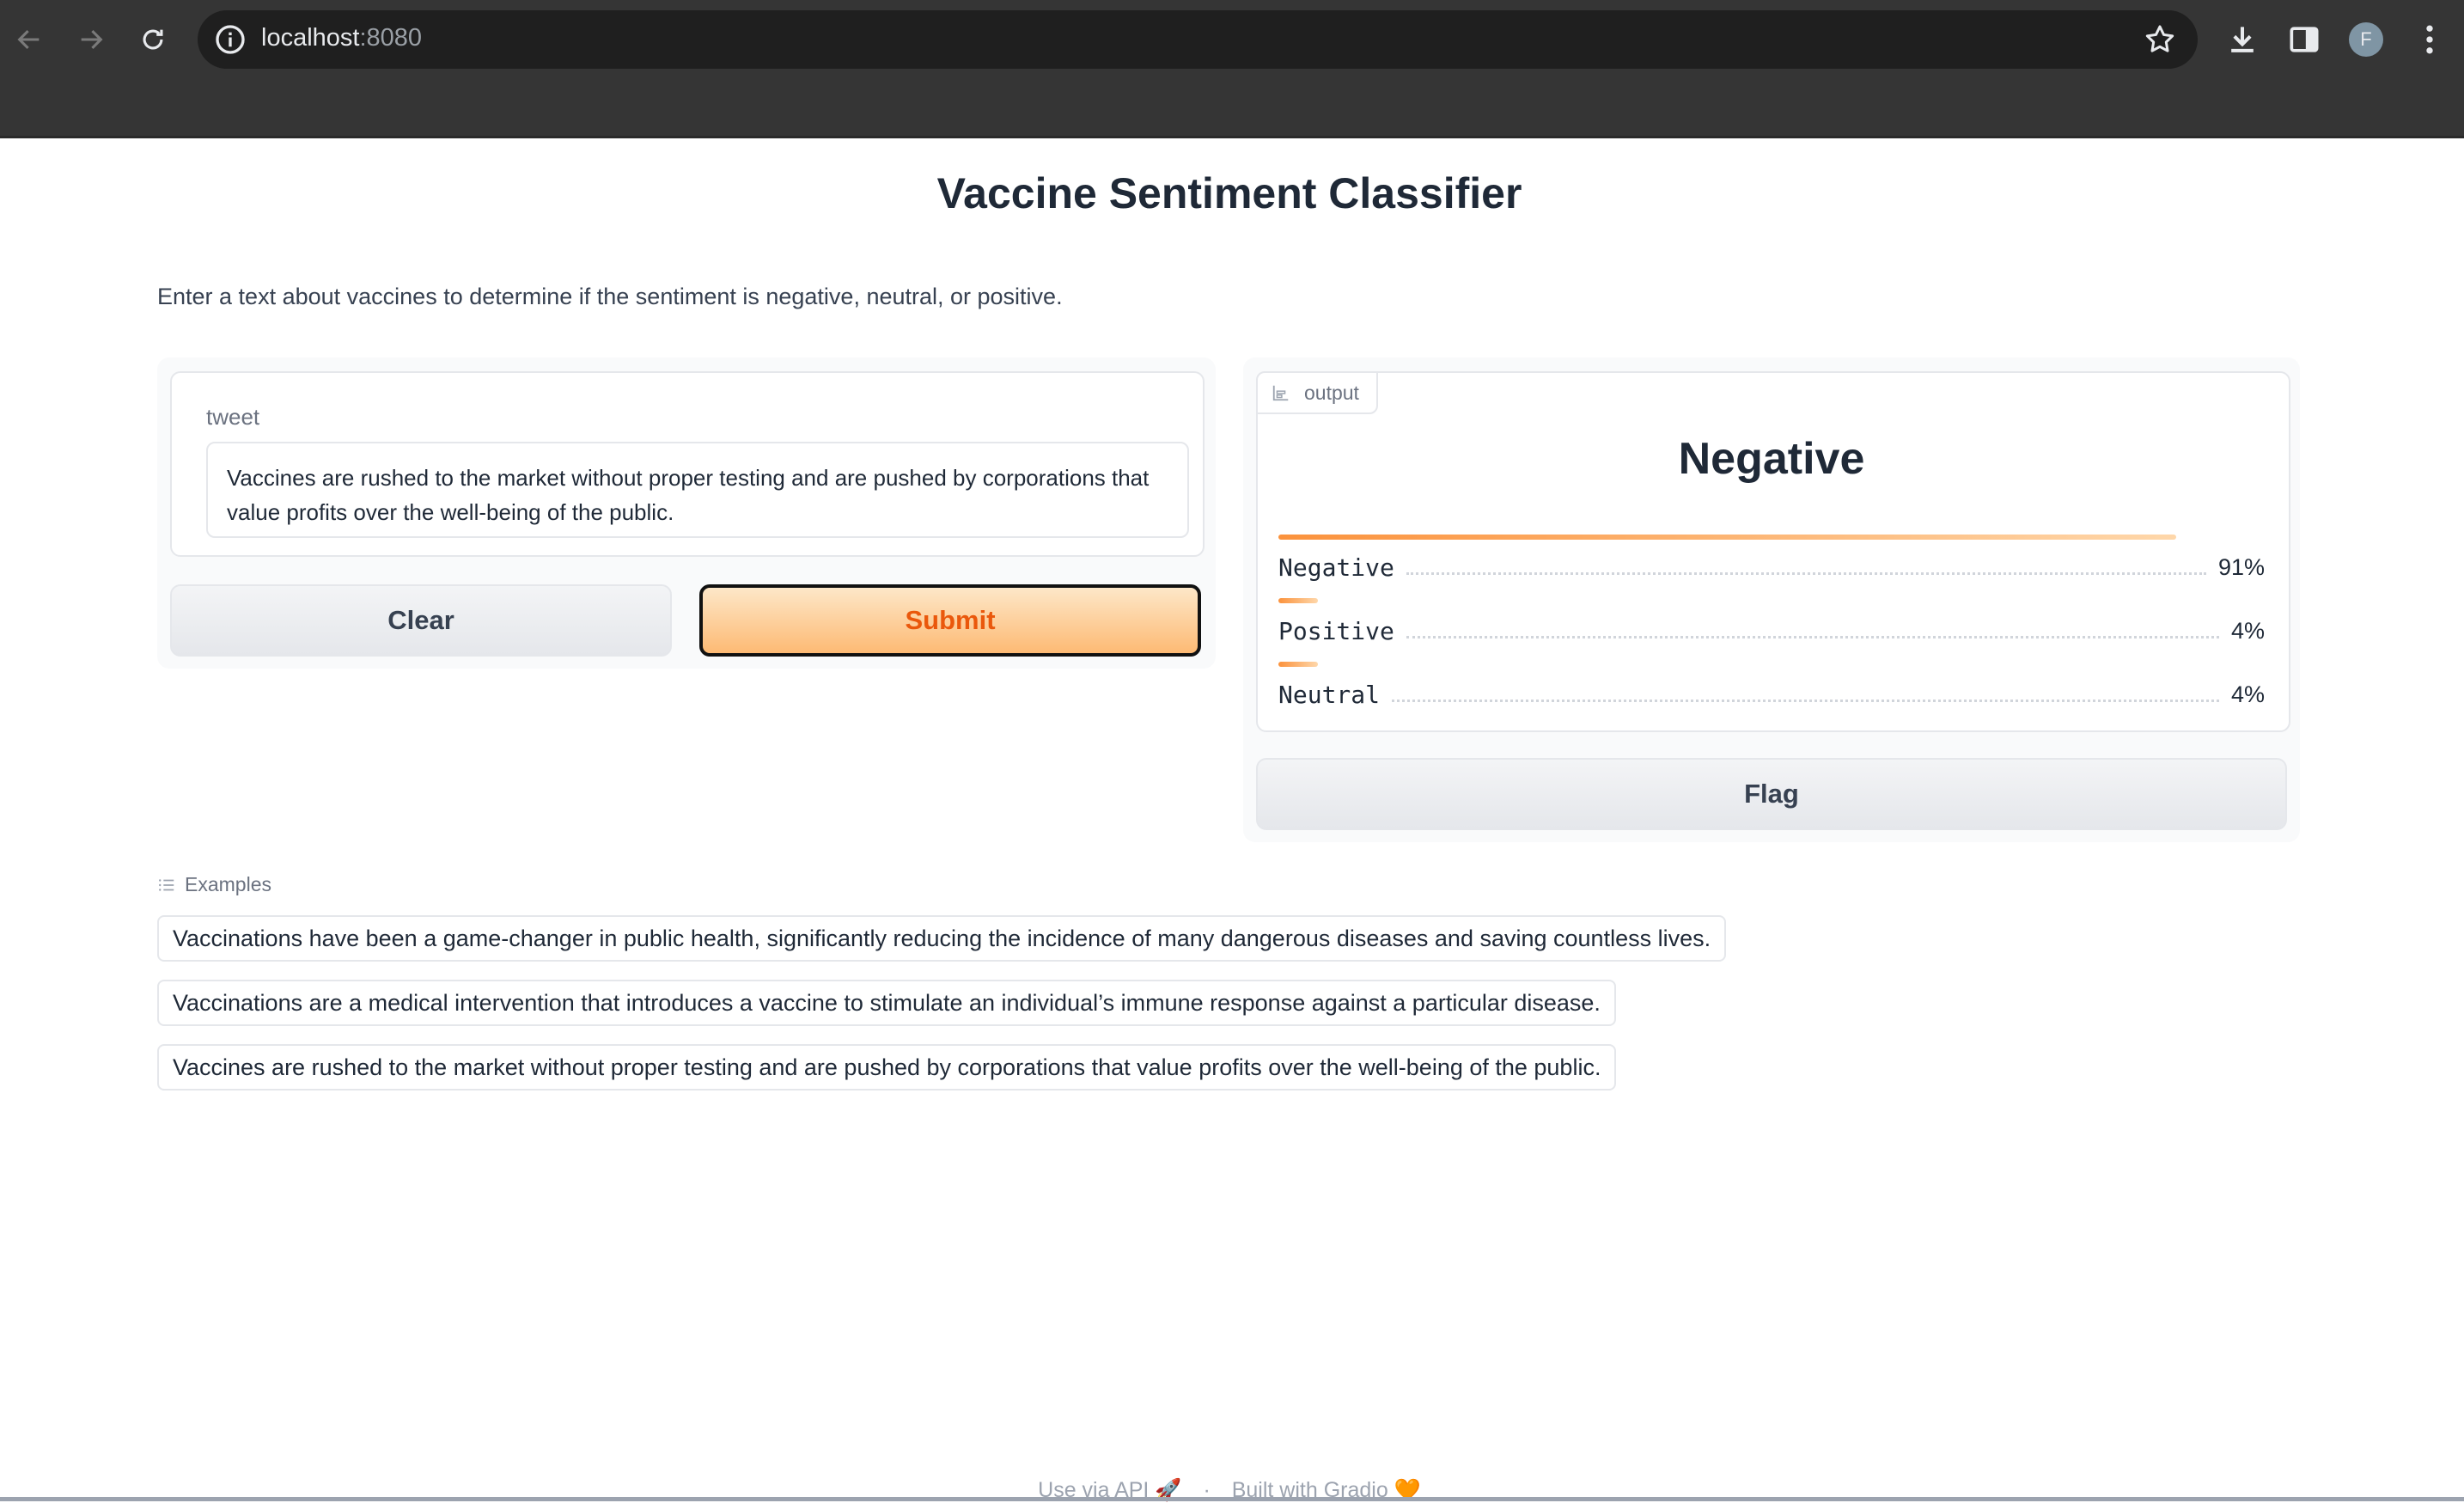 The width and height of the screenshot is (2464, 1503). I want to click on examples-heading-label: Examples, so click(228, 884).